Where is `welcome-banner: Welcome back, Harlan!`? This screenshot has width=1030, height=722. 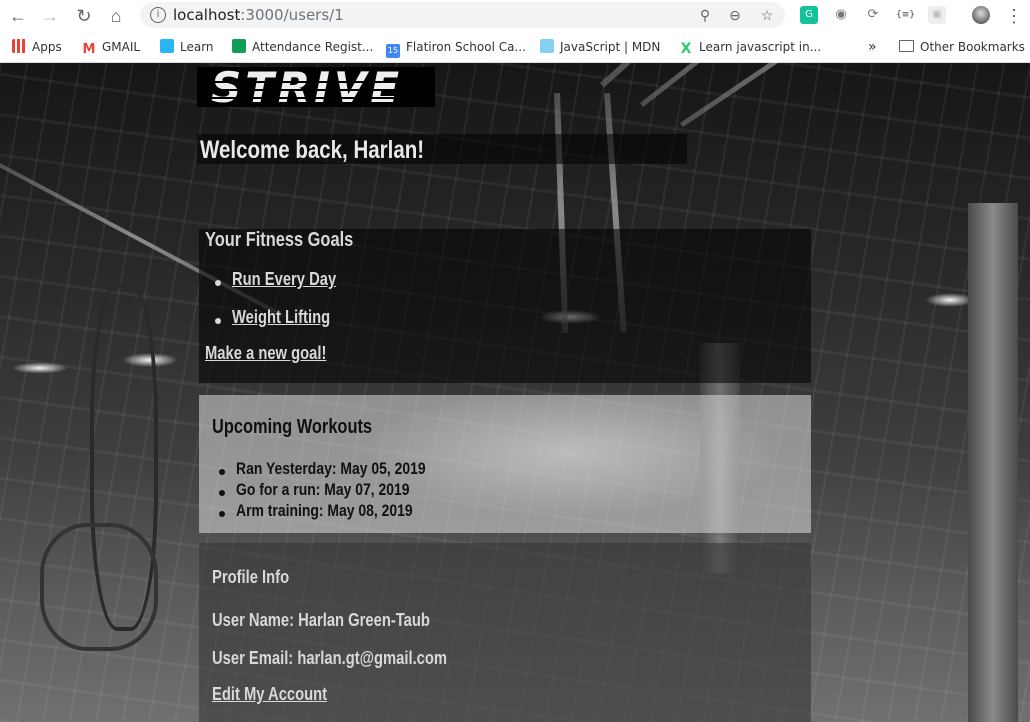
welcome-banner: Welcome back, Harlan! is located at coordinates (442, 149).